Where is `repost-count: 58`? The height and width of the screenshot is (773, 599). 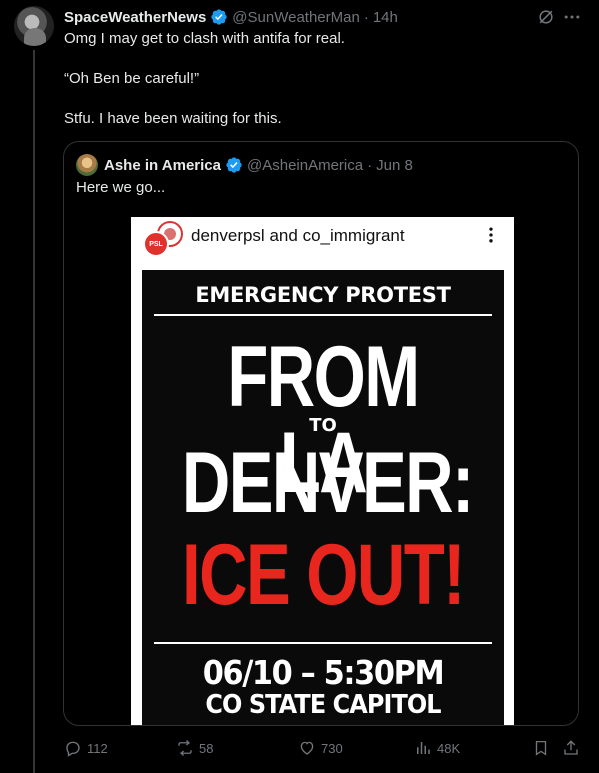 repost-count: 58 is located at coordinates (206, 748).